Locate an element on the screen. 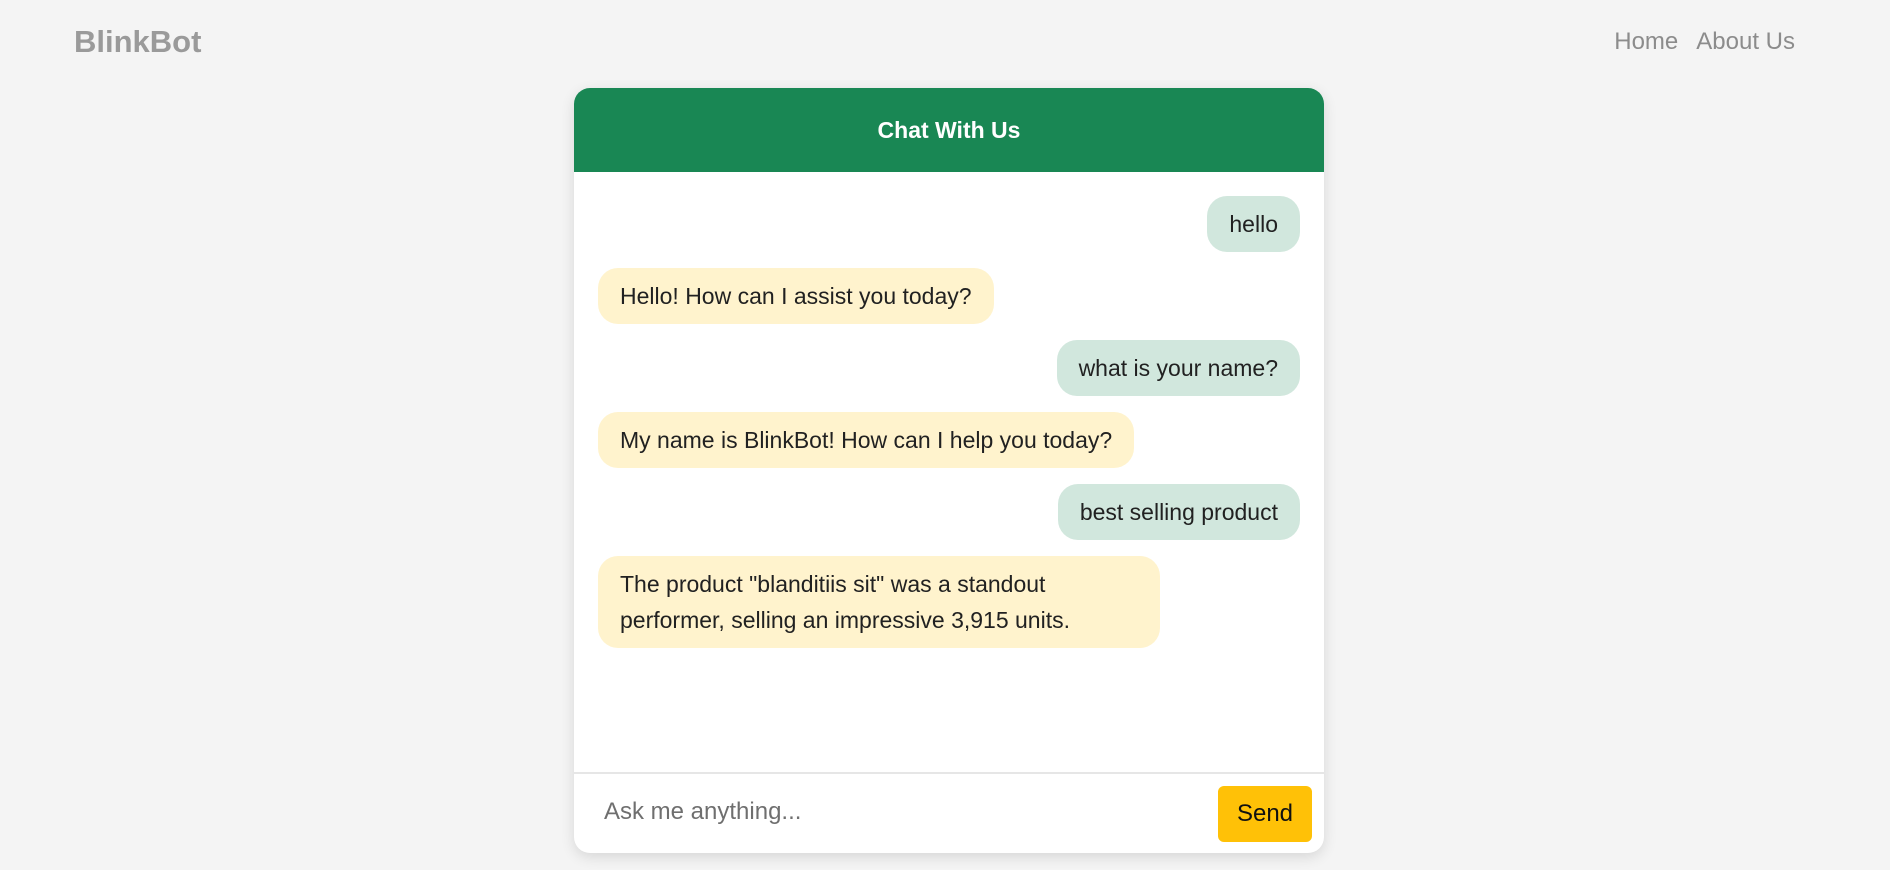 The width and height of the screenshot is (1890, 870). nav-link-home: Home is located at coordinates (1646, 42).